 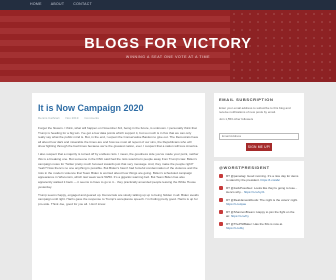 I want to click on tweet-link: https://t.co/lkj, so click(x=235, y=228).